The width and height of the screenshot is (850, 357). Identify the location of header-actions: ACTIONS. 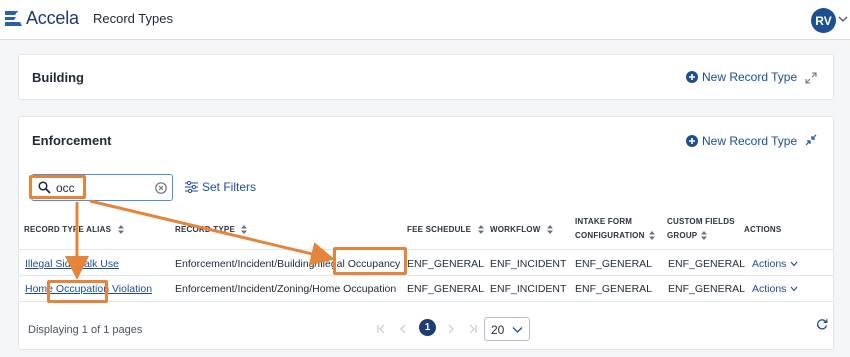
(762, 230).